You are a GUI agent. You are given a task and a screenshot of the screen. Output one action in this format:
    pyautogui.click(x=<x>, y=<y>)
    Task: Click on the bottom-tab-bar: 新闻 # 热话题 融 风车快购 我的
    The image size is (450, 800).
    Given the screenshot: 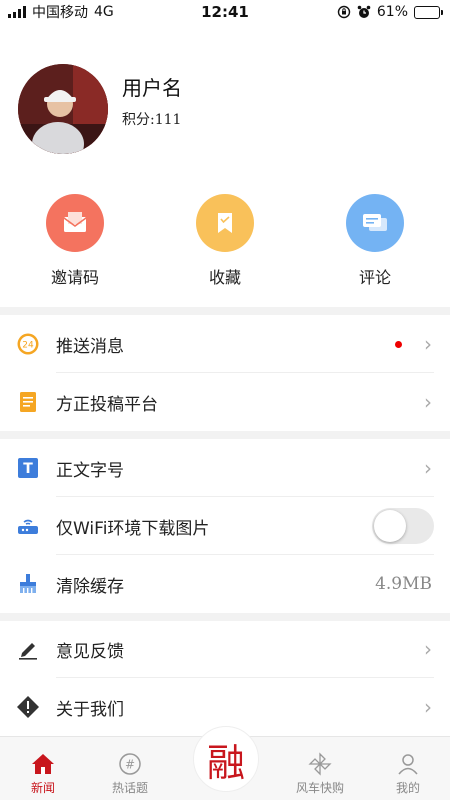 What is the action you would take?
    pyautogui.click(x=225, y=763)
    